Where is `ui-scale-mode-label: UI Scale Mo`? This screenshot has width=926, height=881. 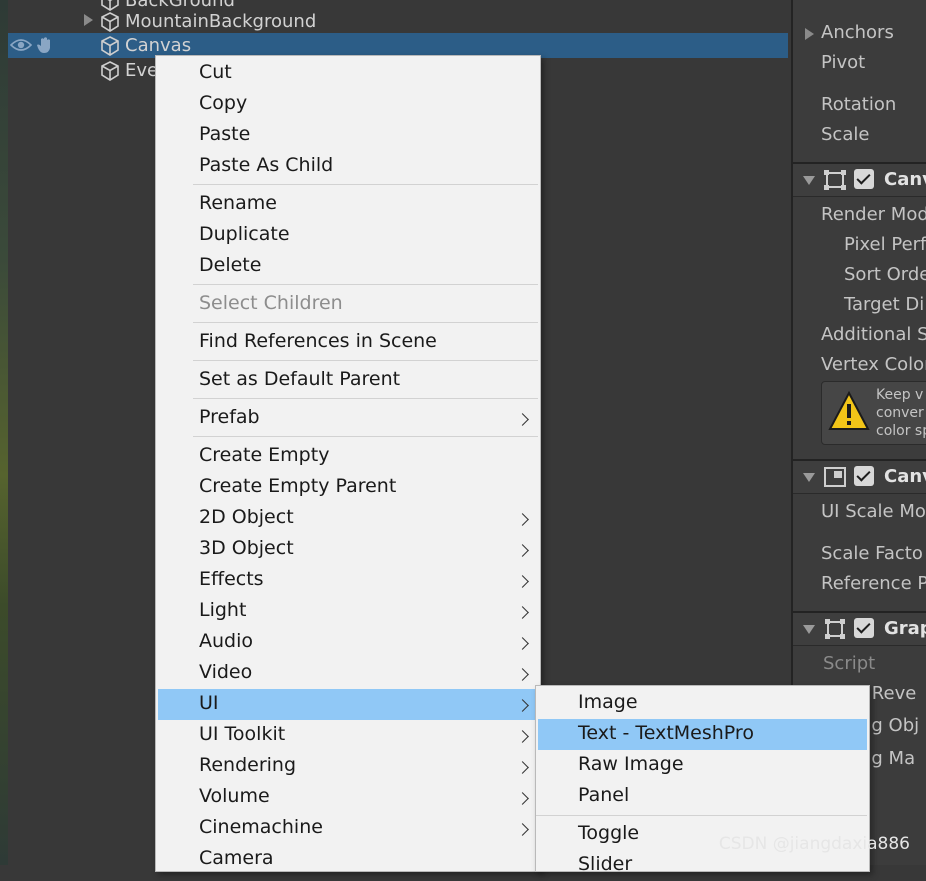 ui-scale-mode-label: UI Scale Mo is located at coordinates (873, 511).